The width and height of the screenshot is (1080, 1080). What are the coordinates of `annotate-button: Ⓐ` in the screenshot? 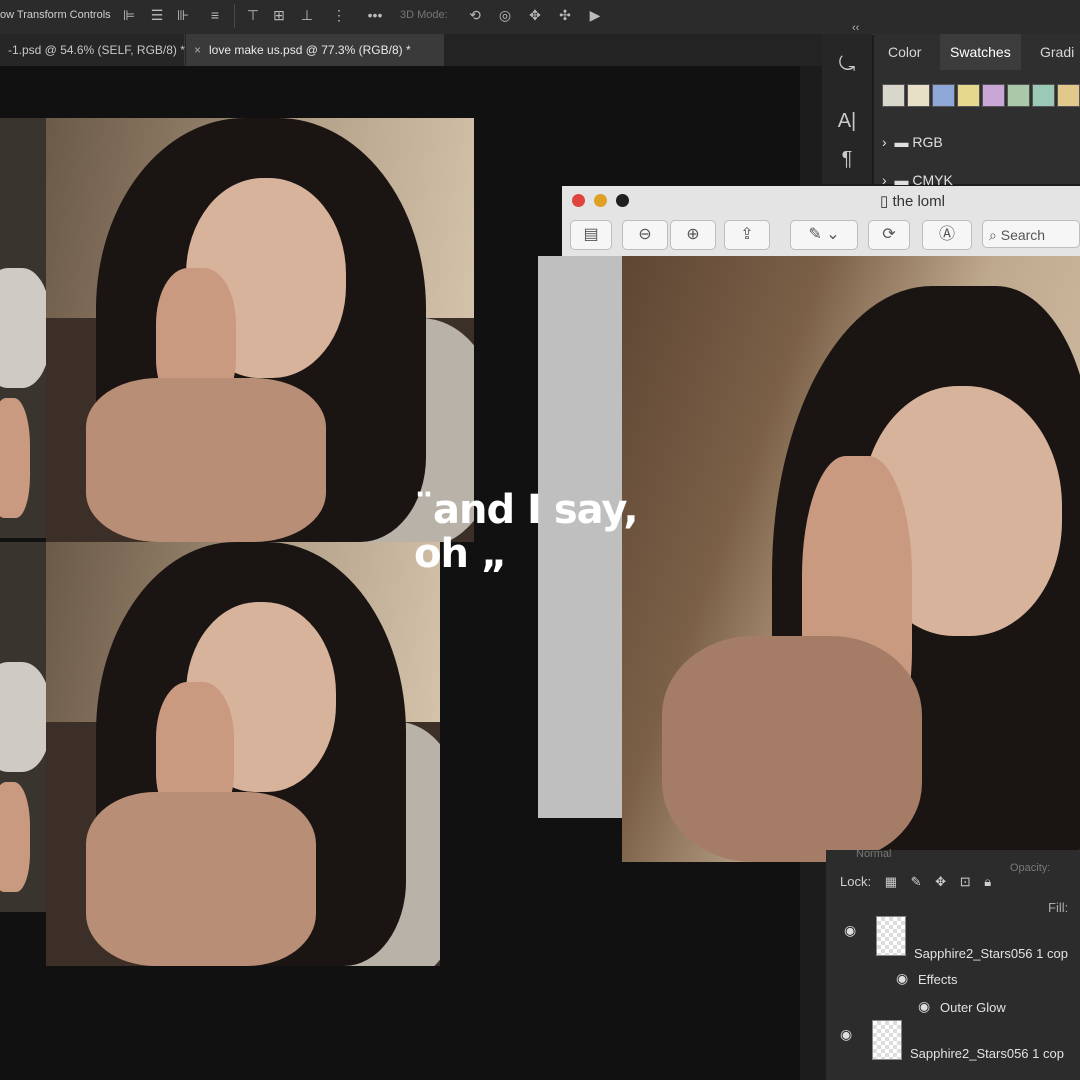 It's located at (947, 235).